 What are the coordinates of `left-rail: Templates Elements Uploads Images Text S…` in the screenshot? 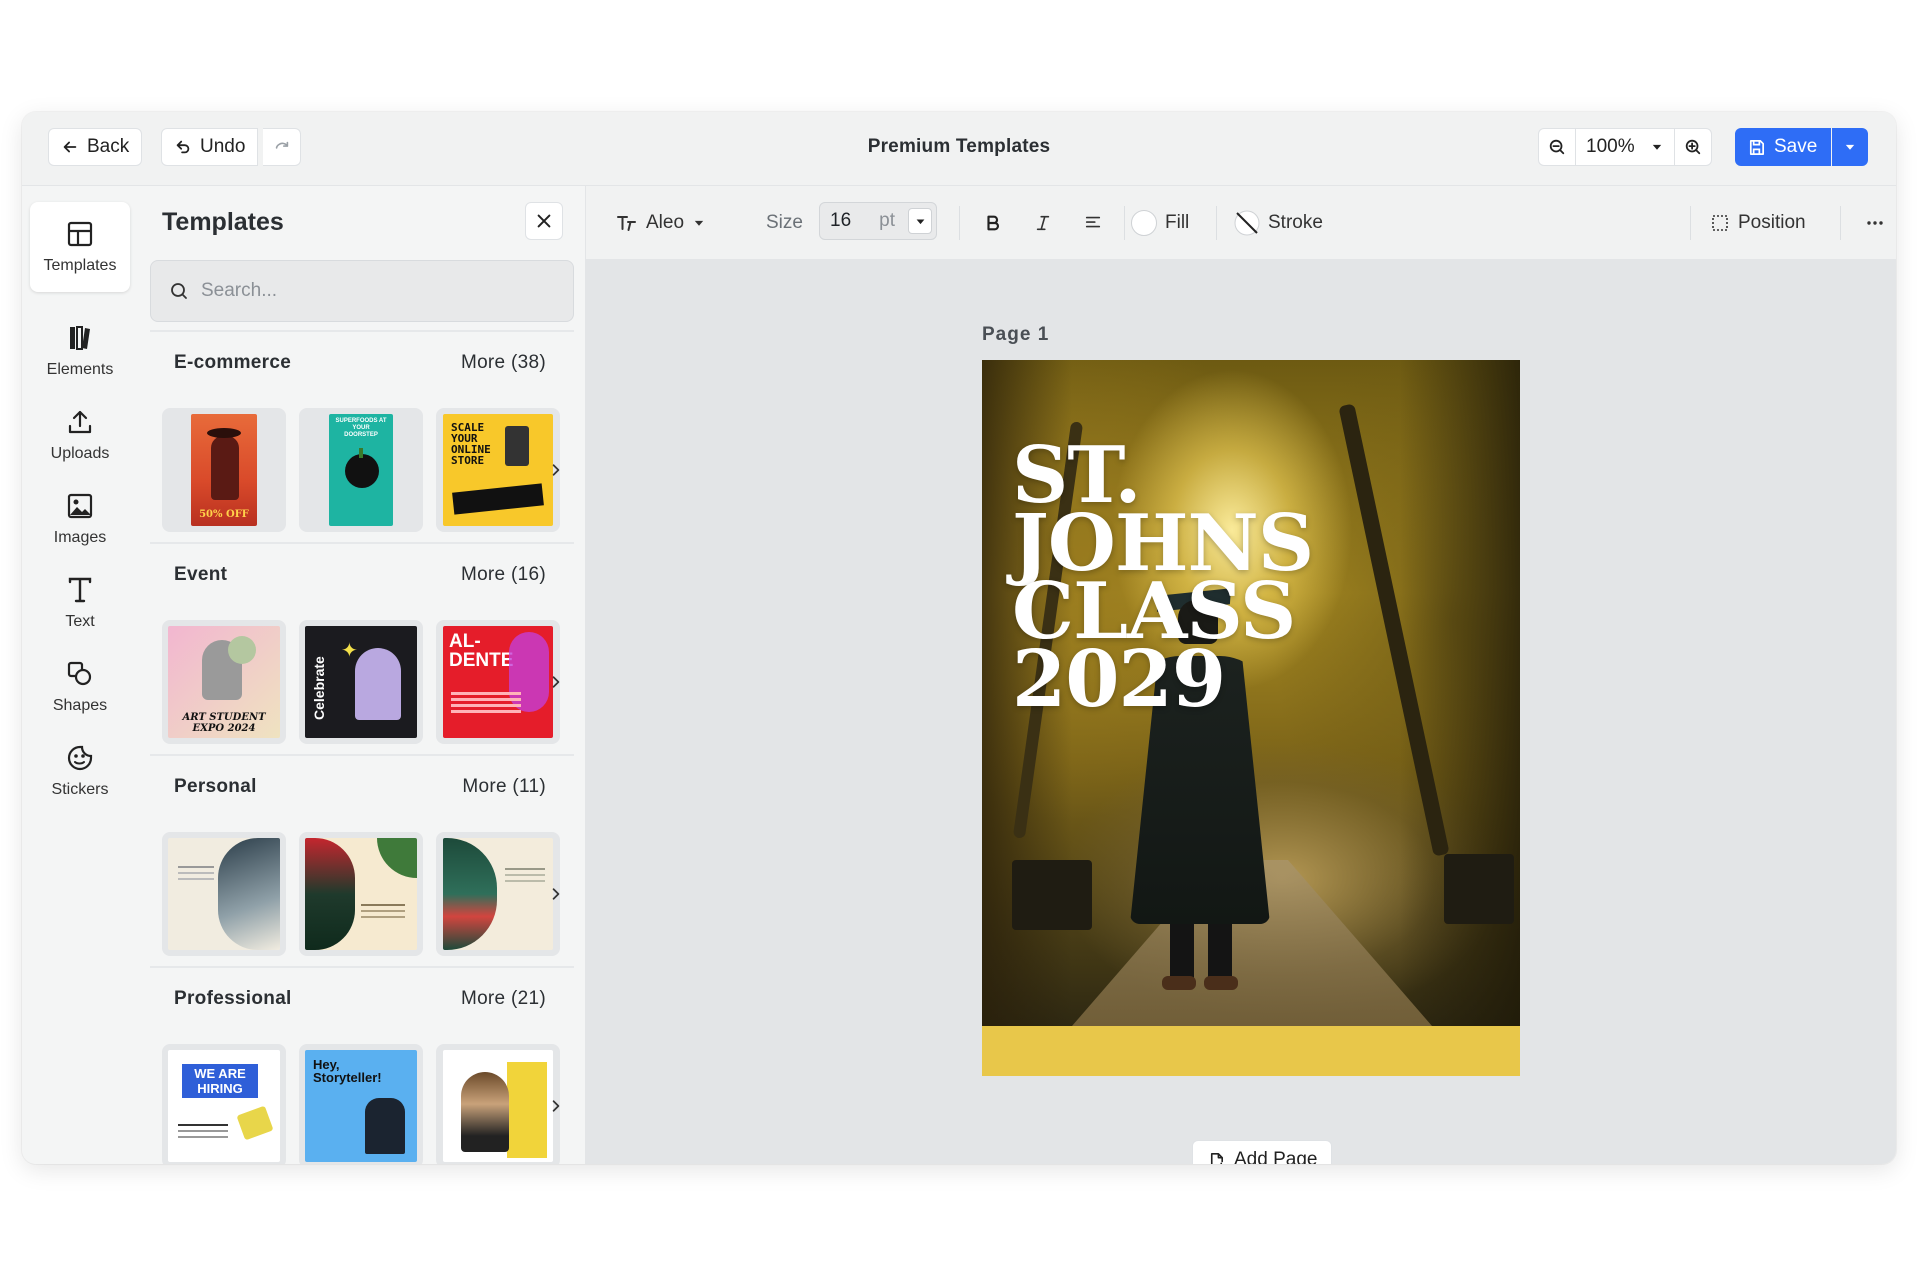 It's located at (79, 675).